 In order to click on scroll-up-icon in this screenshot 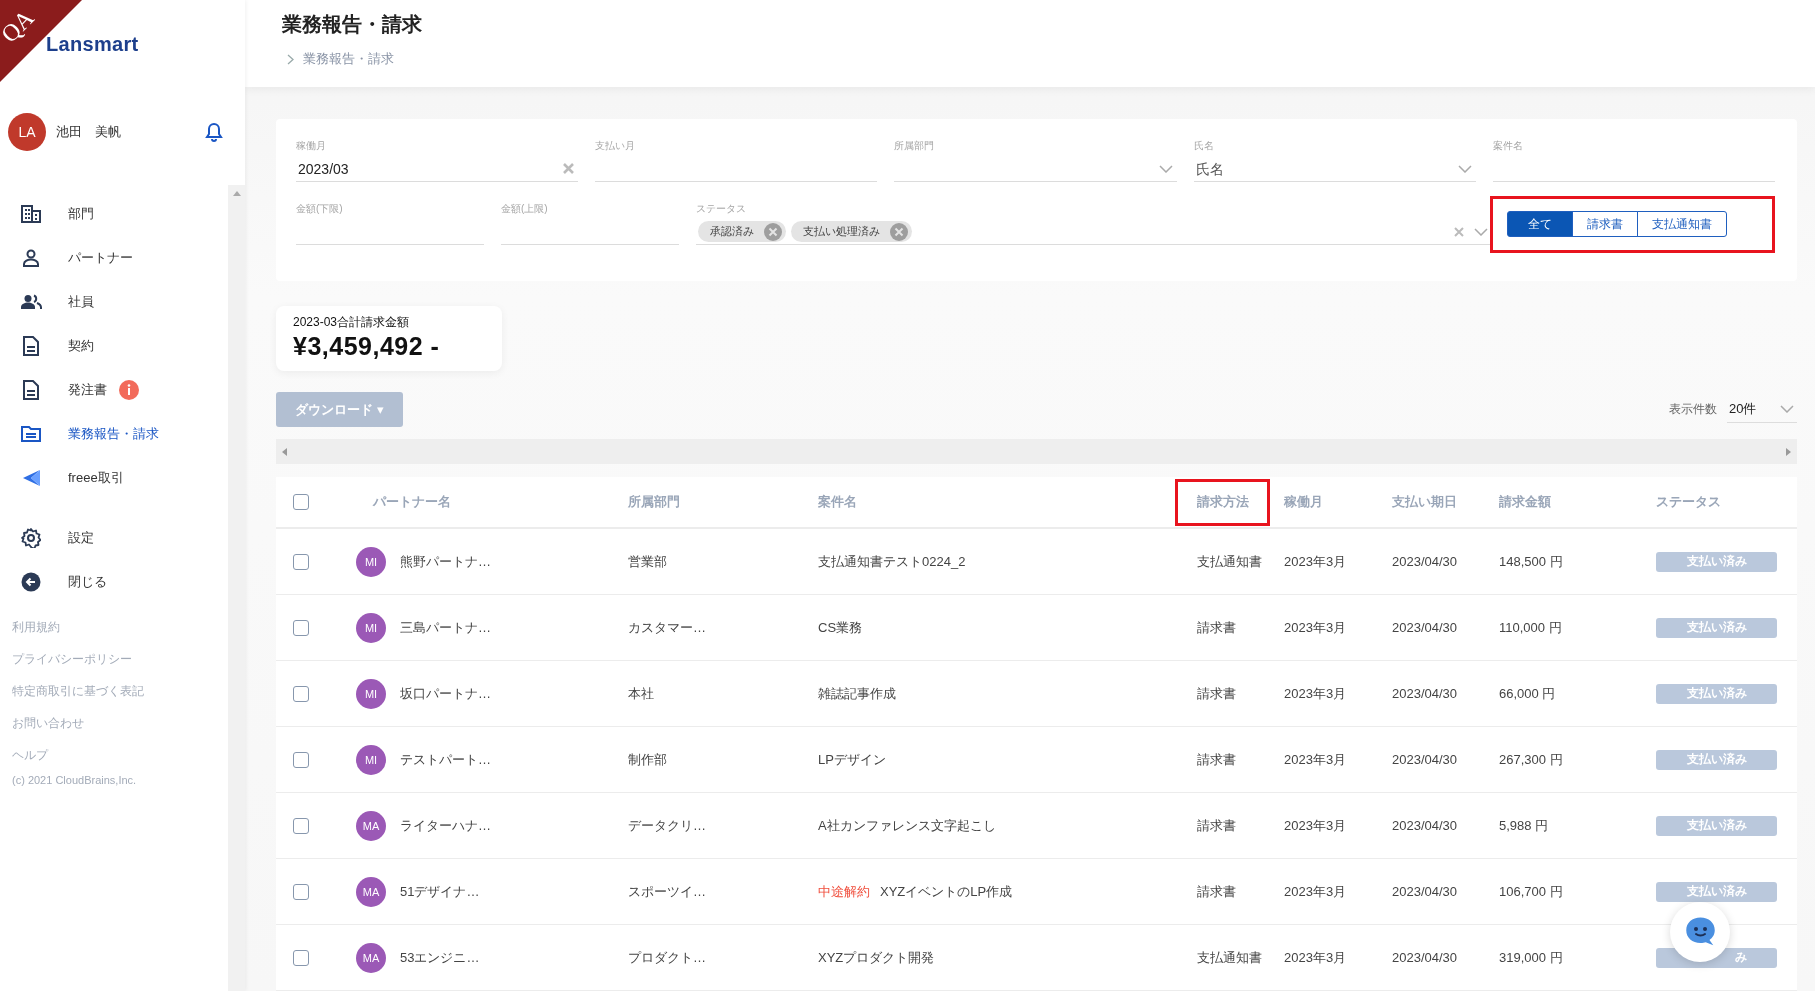, I will do `click(236, 193)`.